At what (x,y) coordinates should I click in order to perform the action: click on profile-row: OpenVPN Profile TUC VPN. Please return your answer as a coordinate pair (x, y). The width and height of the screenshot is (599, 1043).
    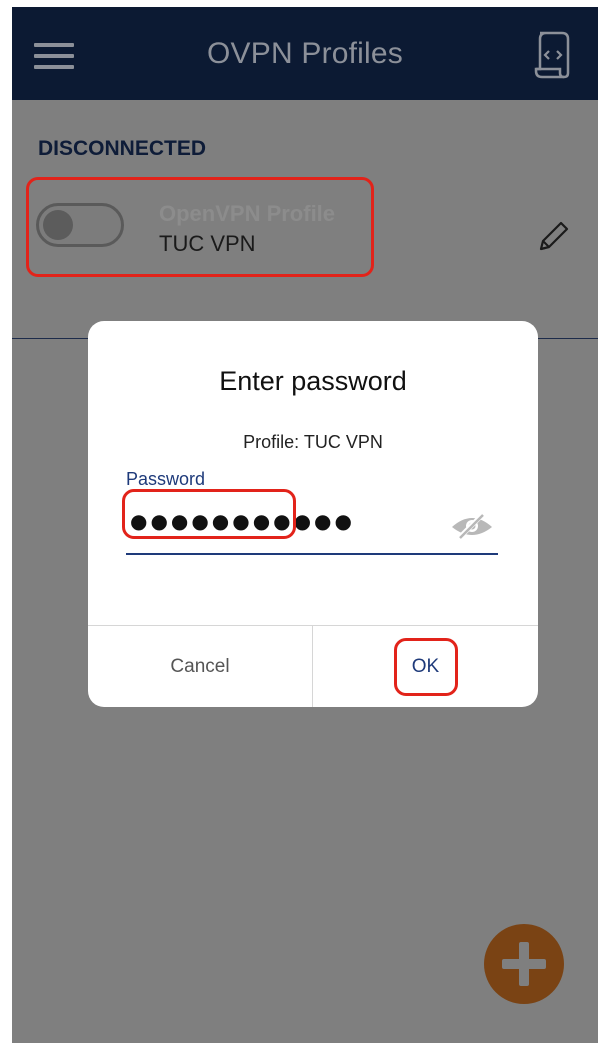
    Looking at the image, I should click on (305, 226).